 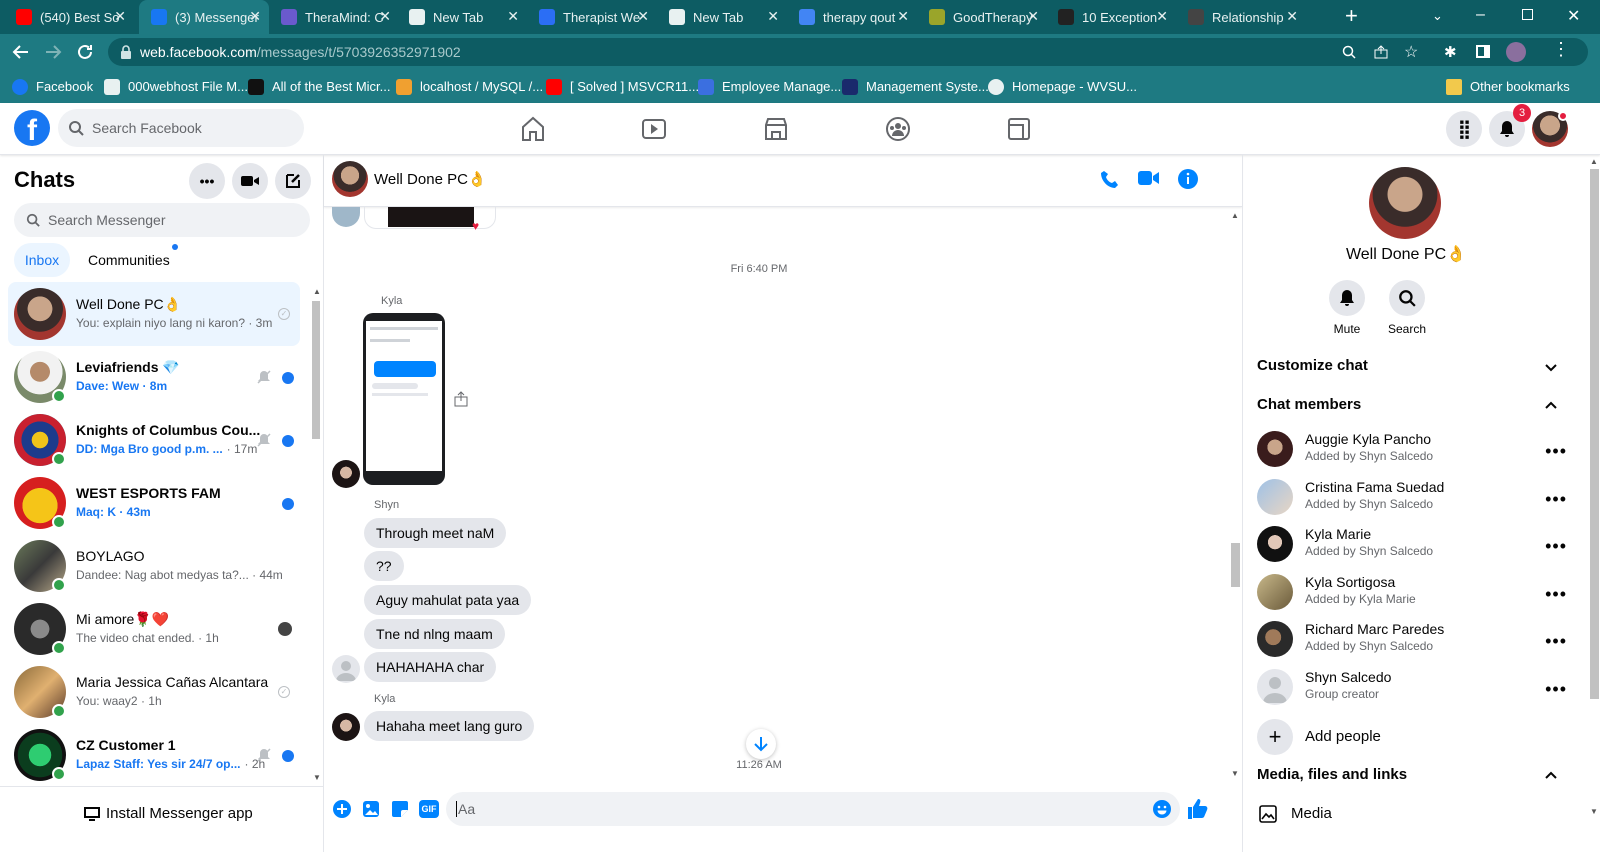 I want to click on browser-tab: therapy qout ✕, so click(x=852, y=17).